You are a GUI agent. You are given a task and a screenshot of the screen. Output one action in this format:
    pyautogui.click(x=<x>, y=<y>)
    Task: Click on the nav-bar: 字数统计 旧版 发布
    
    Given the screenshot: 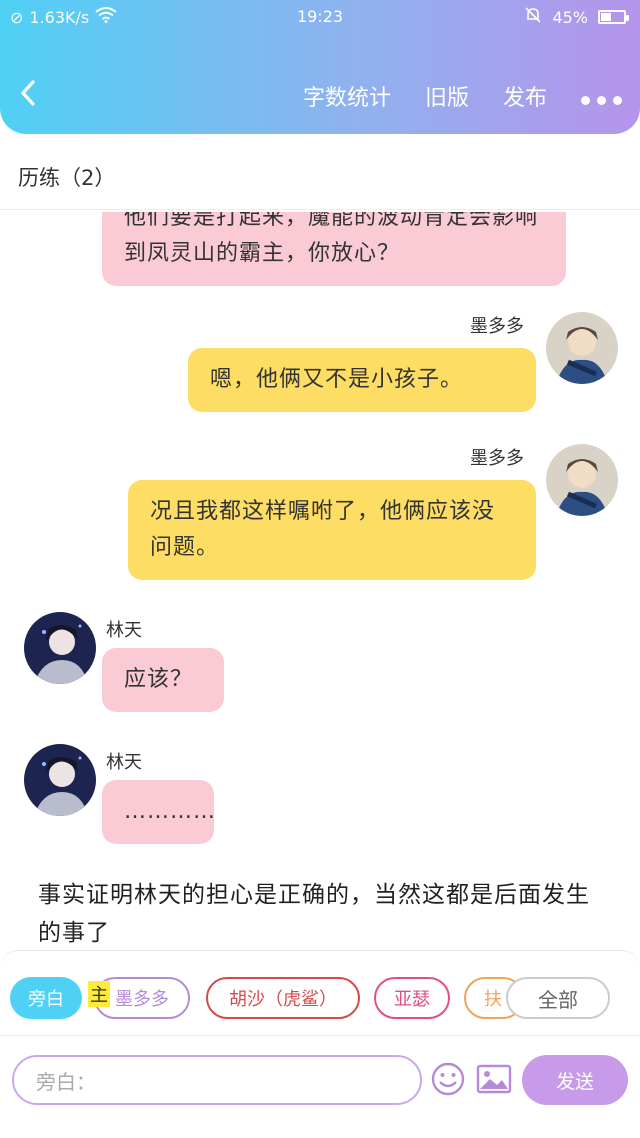 What is the action you would take?
    pyautogui.click(x=320, y=97)
    